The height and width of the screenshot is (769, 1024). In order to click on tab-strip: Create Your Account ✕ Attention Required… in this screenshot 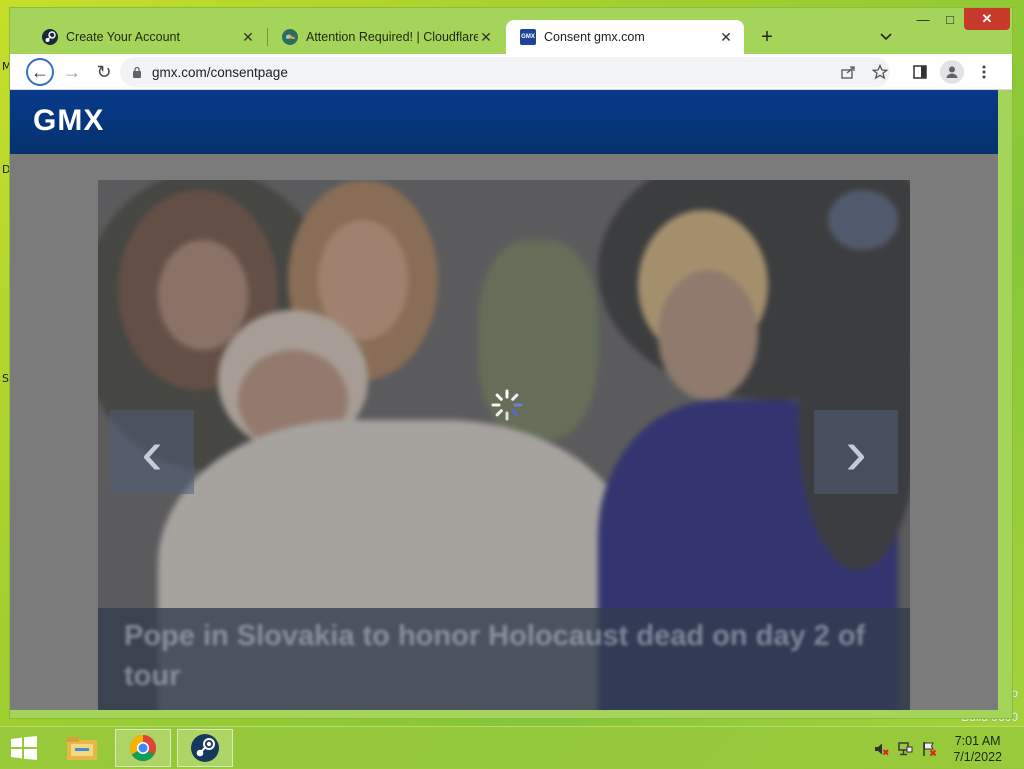, I will do `click(511, 31)`.